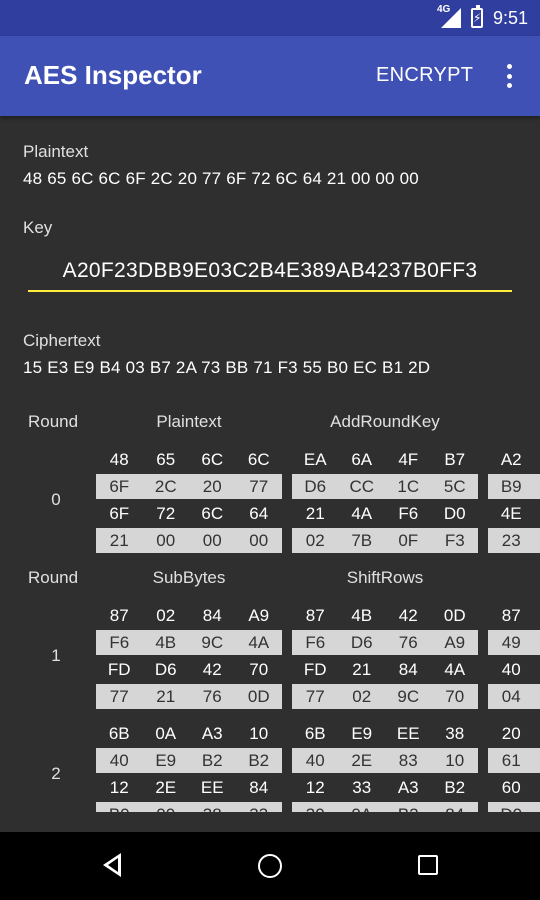  I want to click on home-icon, so click(270, 866).